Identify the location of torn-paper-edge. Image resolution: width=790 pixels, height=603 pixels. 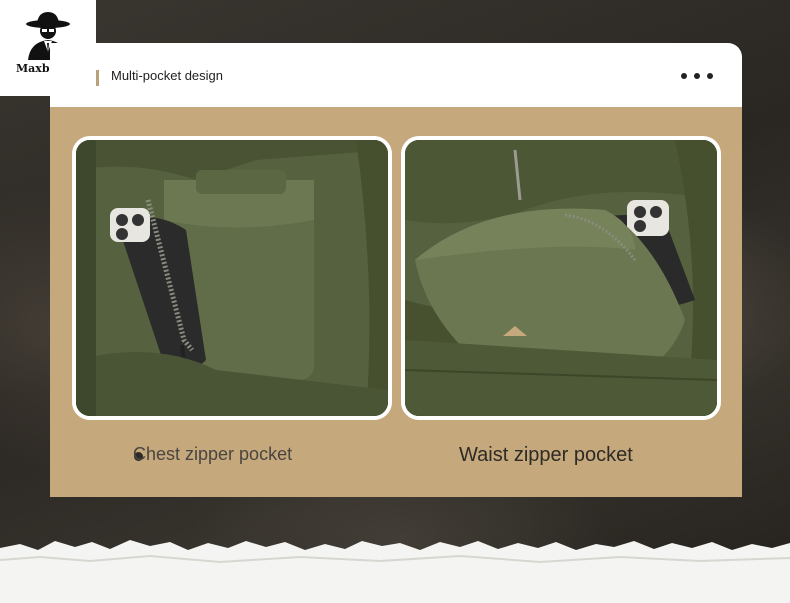
(395, 566).